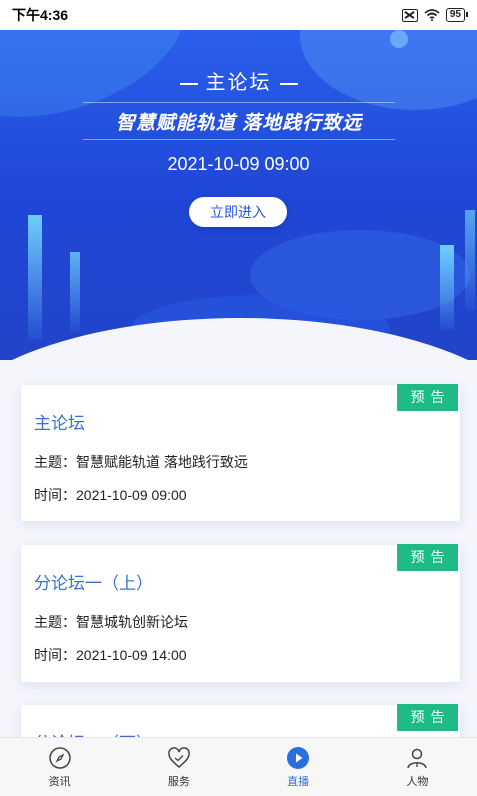 The image size is (477, 796). I want to click on status-time: 下午4:36, so click(40, 15).